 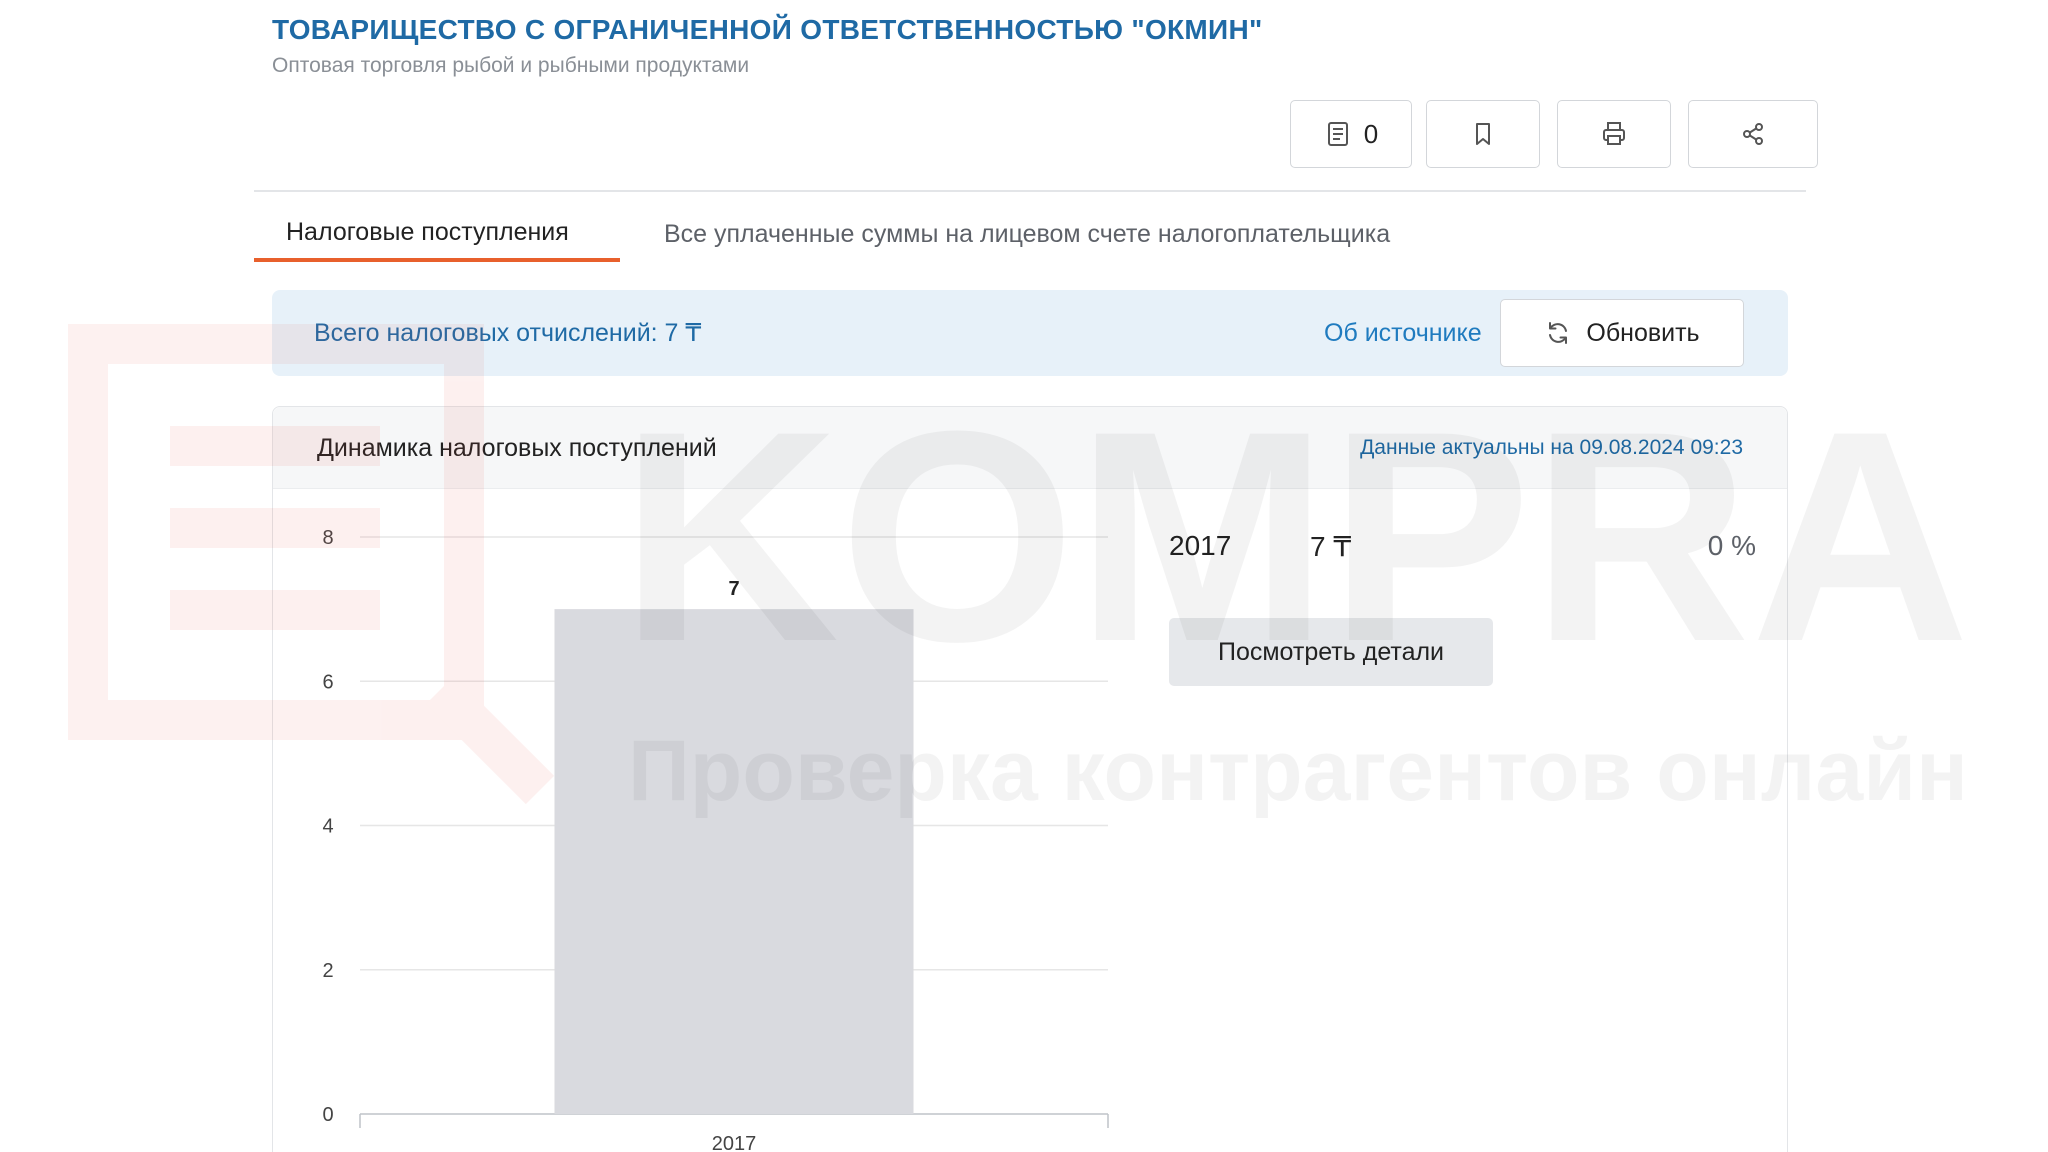 What do you see at coordinates (733, 589) in the screenshot?
I see `bar-data-label: 7` at bounding box center [733, 589].